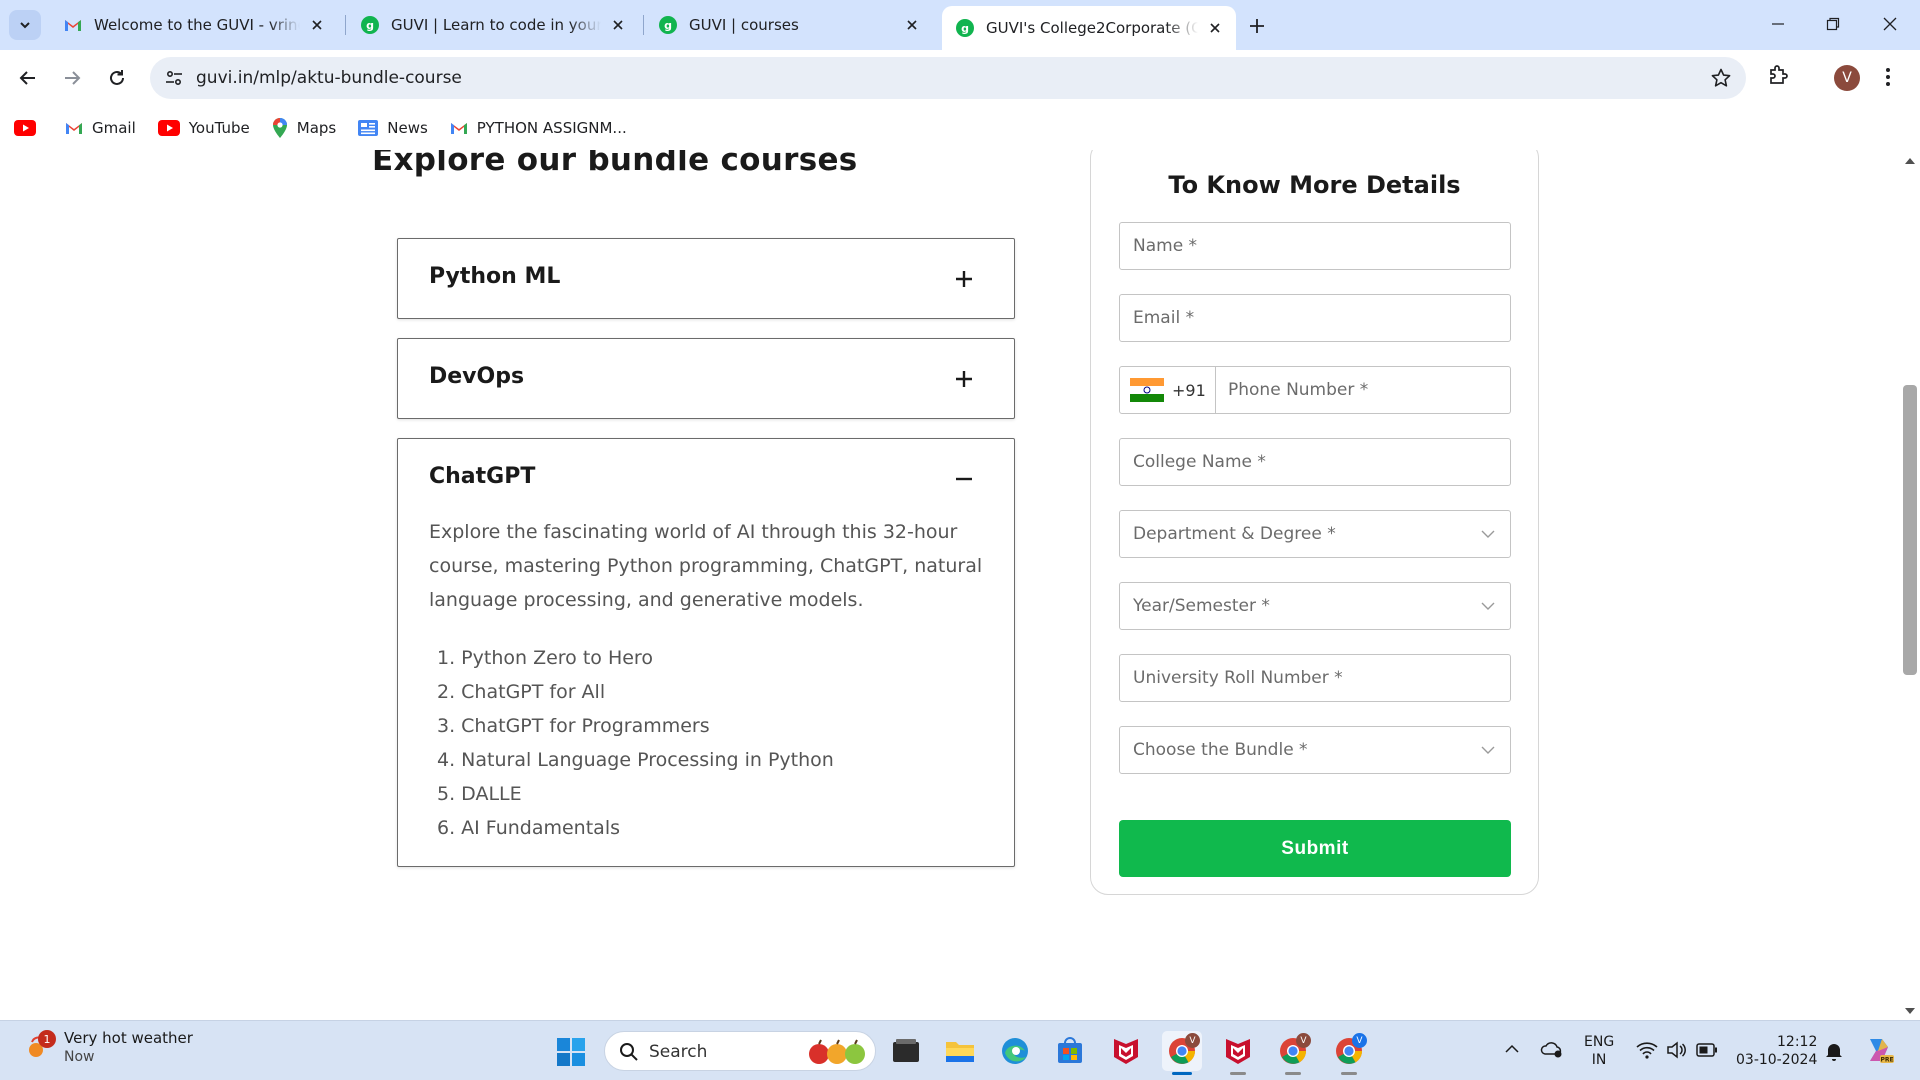 Image resolution: width=1920 pixels, height=1080 pixels. What do you see at coordinates (1910, 530) in the screenshot?
I see `scrollbar-thumb` at bounding box center [1910, 530].